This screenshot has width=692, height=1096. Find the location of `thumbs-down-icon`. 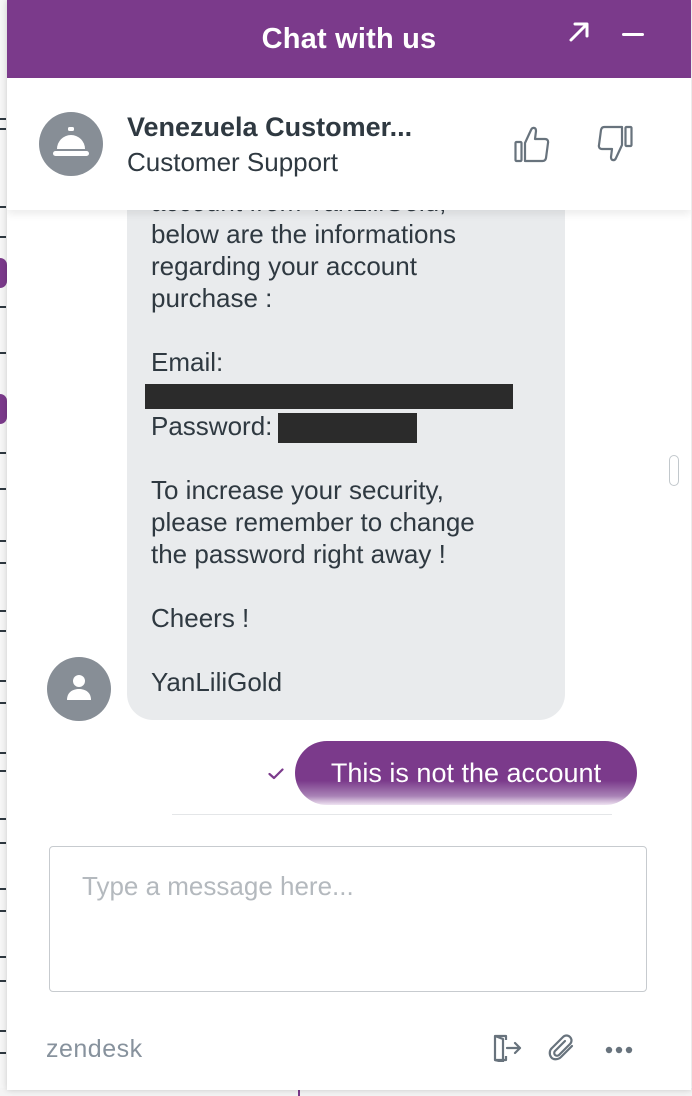

thumbs-down-icon is located at coordinates (615, 146).